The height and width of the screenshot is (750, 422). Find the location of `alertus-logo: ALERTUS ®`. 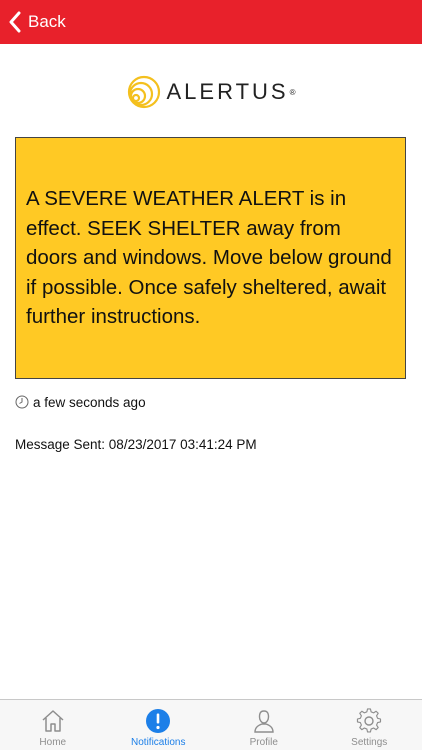

alertus-logo: ALERTUS ® is located at coordinates (211, 92).